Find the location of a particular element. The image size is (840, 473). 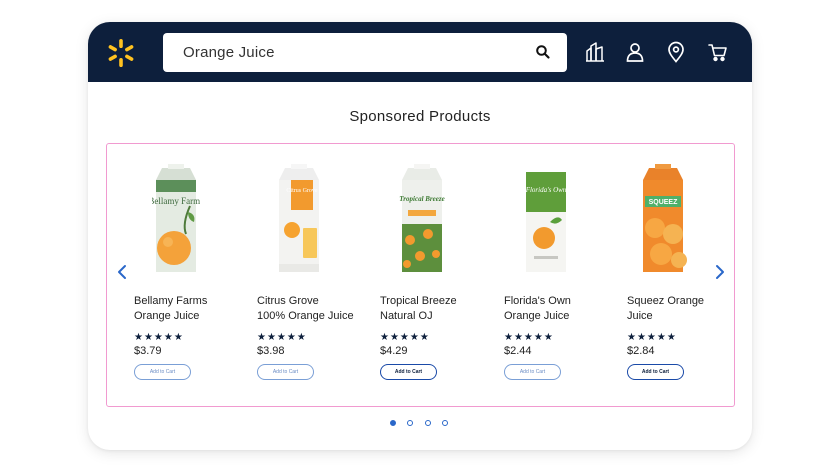

location-icon is located at coordinates (676, 52).